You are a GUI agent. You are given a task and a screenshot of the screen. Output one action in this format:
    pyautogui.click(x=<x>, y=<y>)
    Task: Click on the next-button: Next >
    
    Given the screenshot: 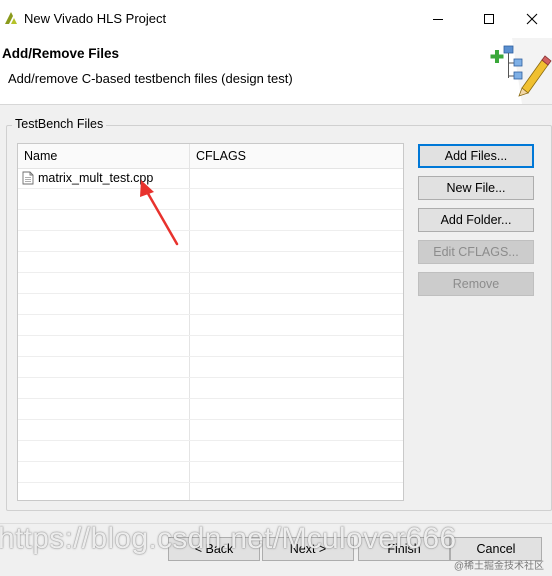 What is the action you would take?
    pyautogui.click(x=308, y=549)
    